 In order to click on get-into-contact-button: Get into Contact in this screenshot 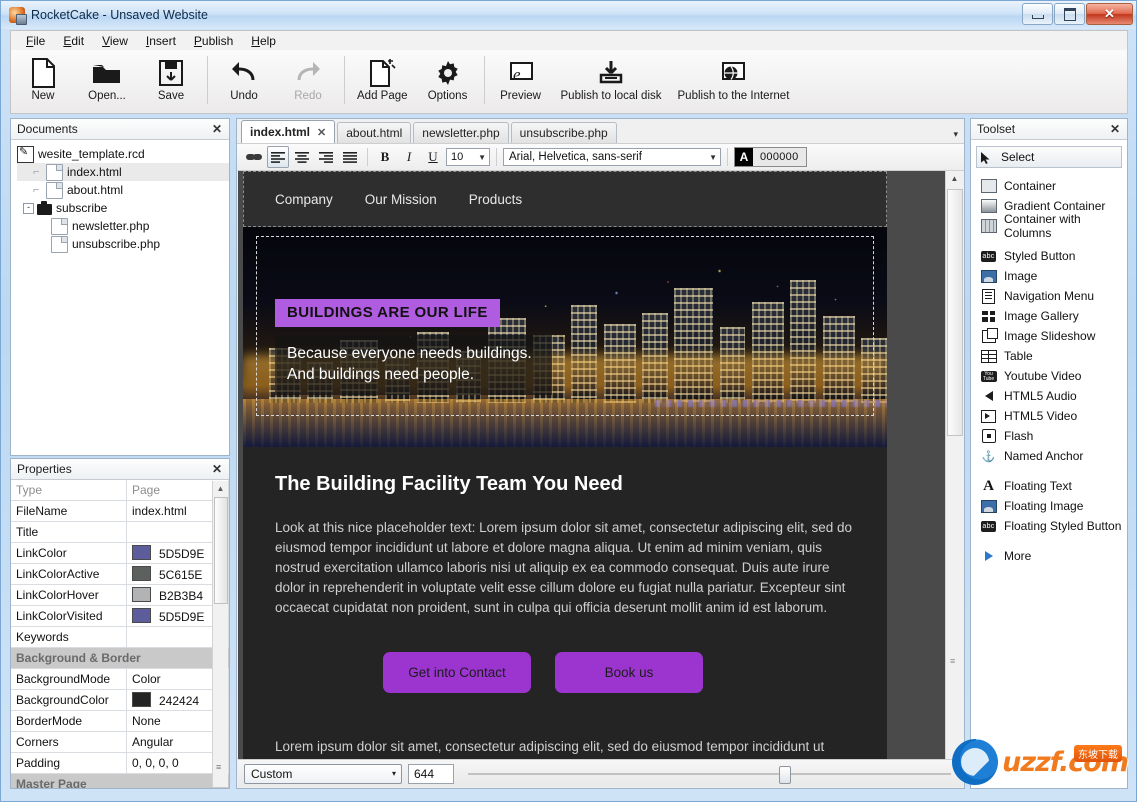, I will do `click(457, 672)`.